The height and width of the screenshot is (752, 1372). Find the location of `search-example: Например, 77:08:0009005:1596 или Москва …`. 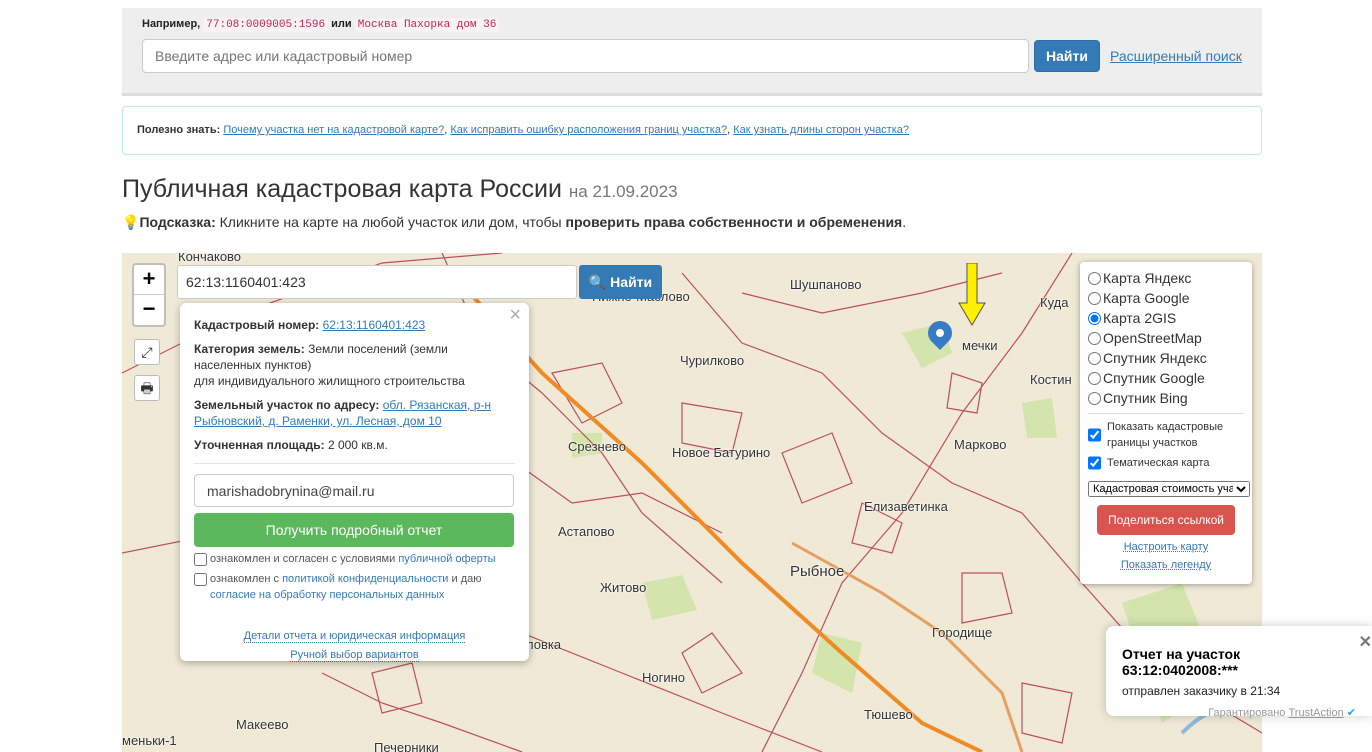

search-example: Например, 77:08:0009005:1596 или Москва … is located at coordinates (321, 25).